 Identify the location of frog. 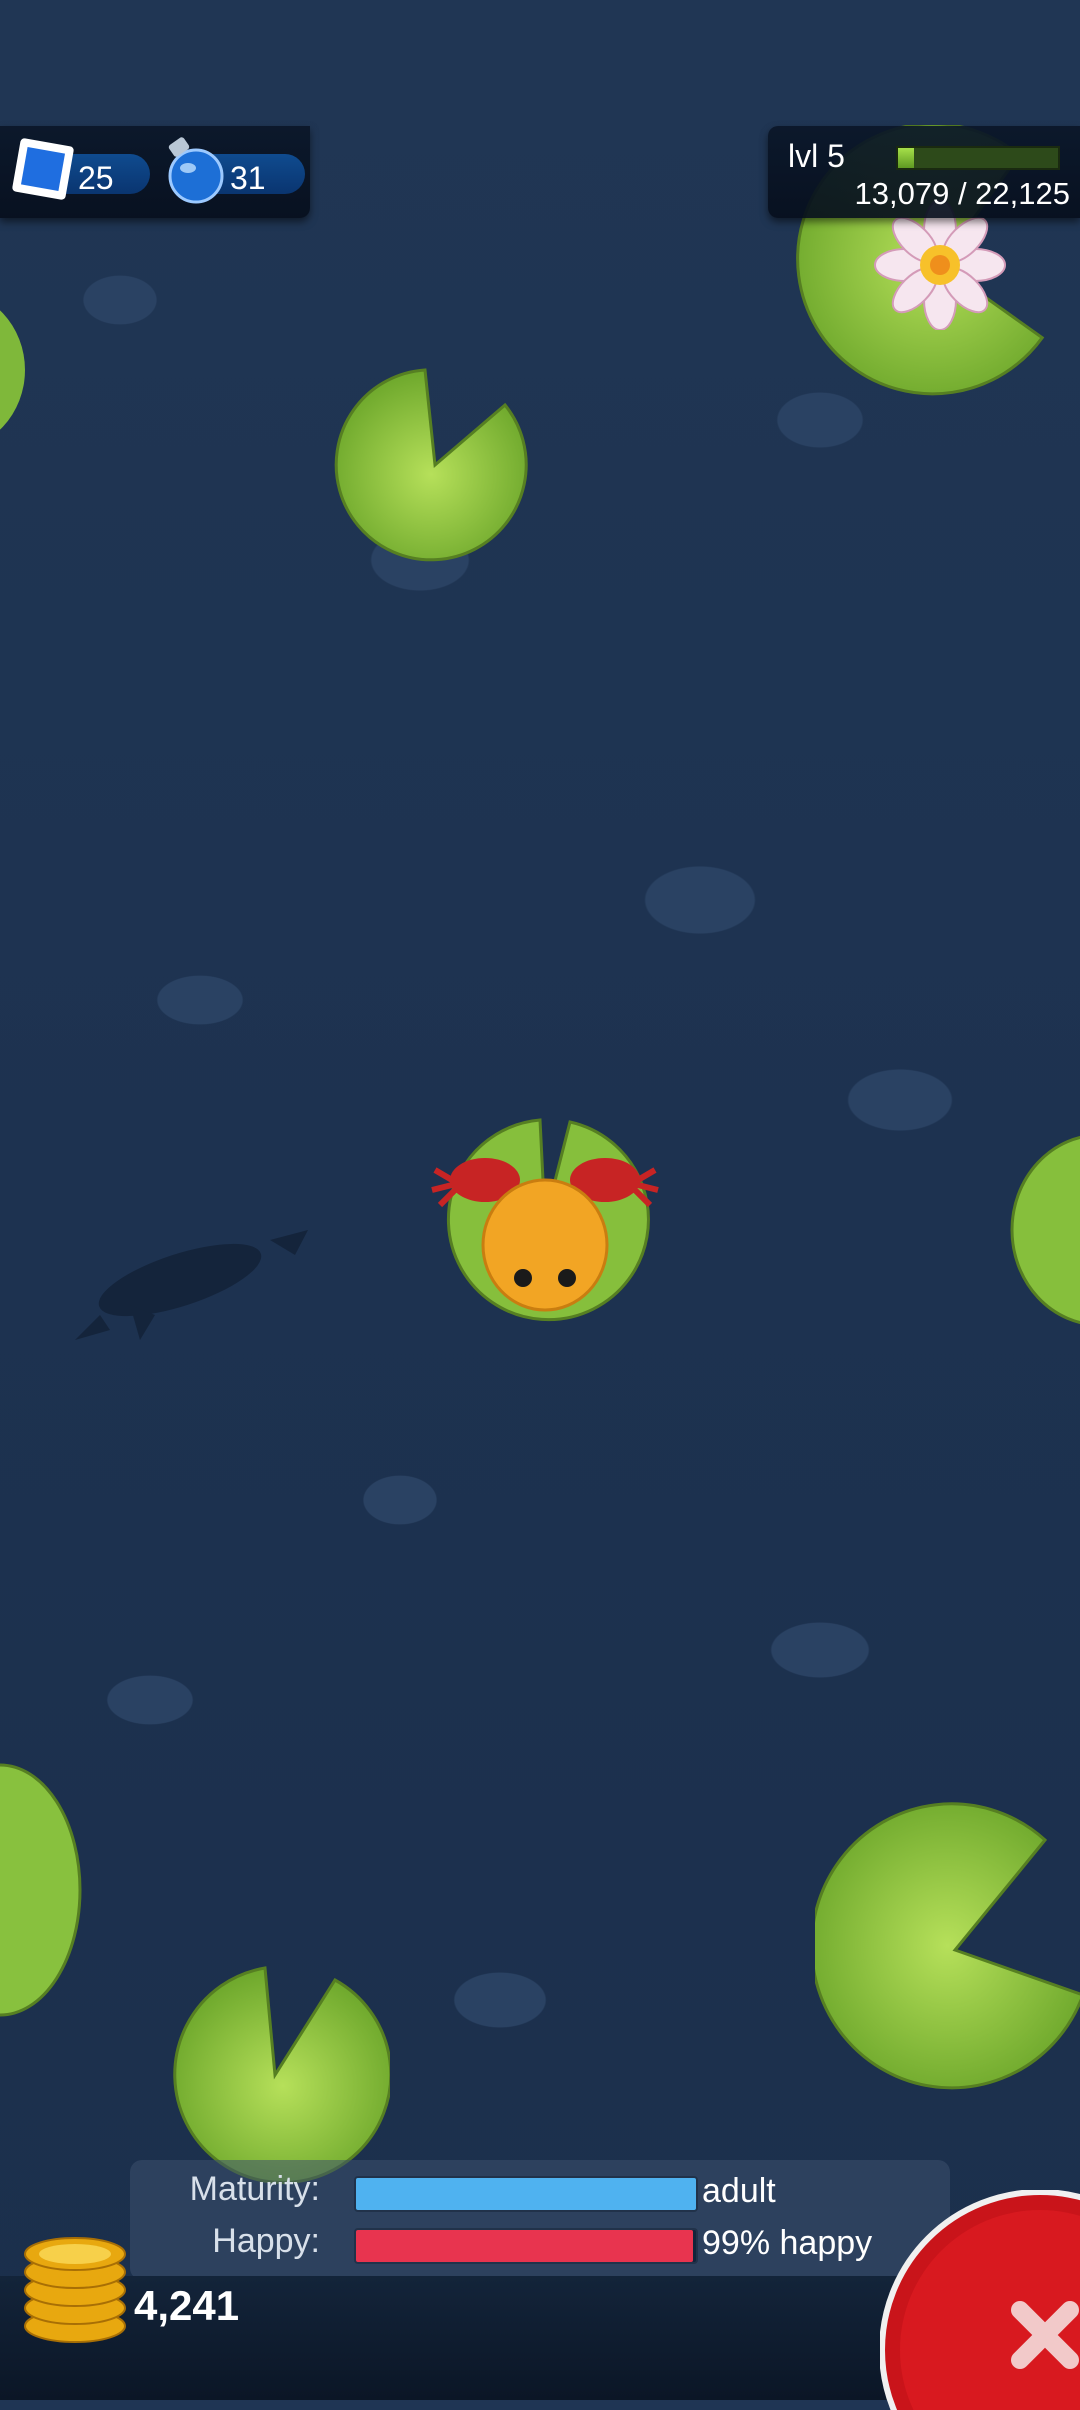
(545, 1220).